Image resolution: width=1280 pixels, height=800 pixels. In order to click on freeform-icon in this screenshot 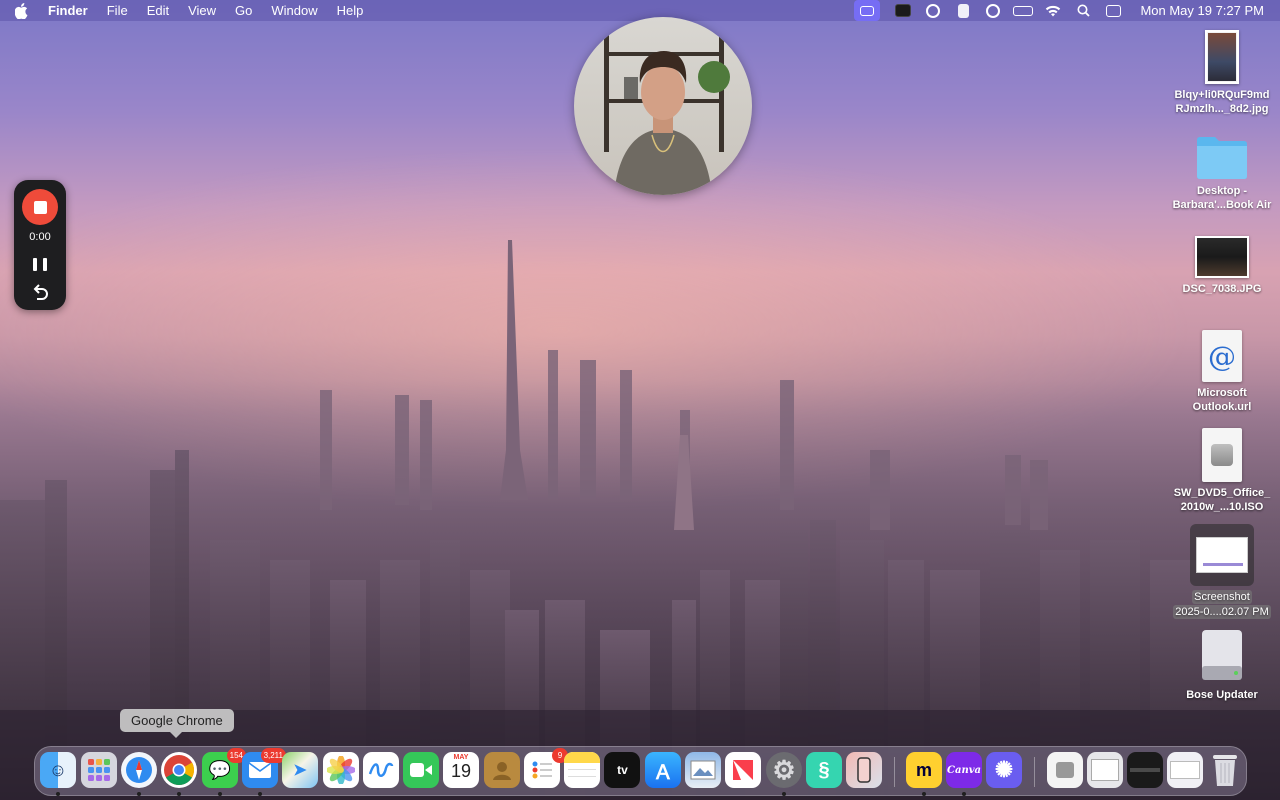, I will do `click(381, 770)`.